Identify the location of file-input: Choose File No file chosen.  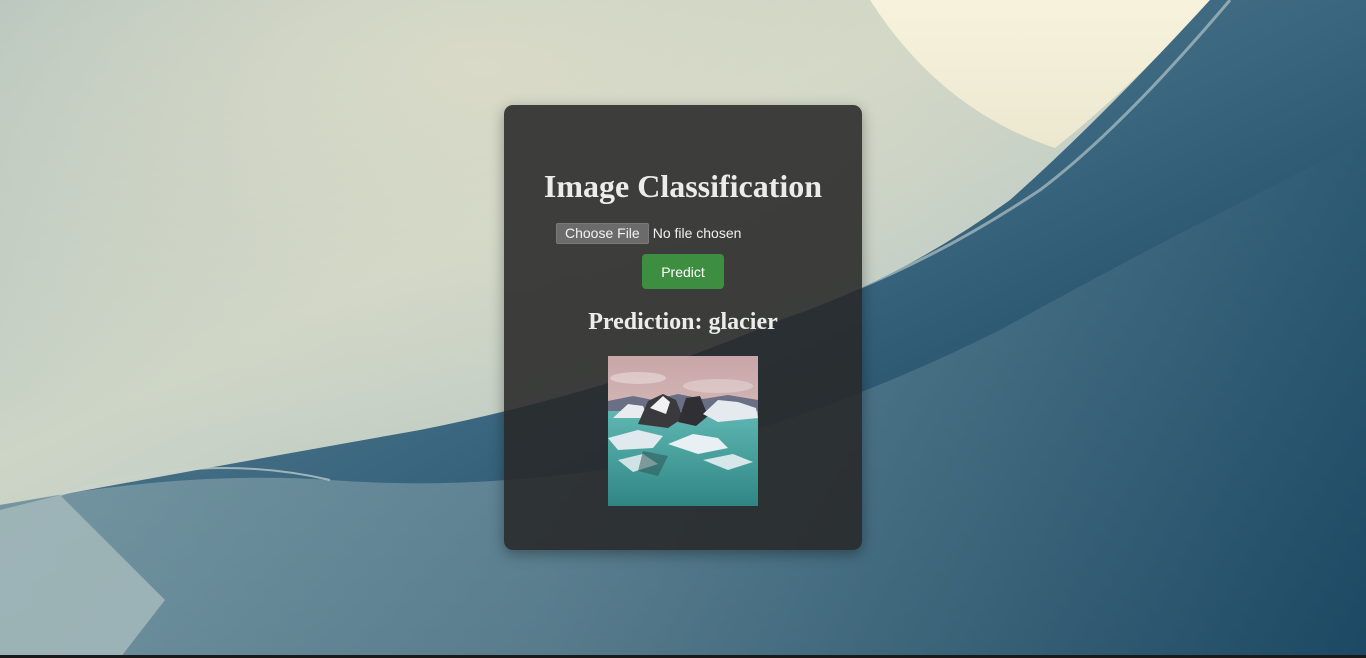
(648, 233).